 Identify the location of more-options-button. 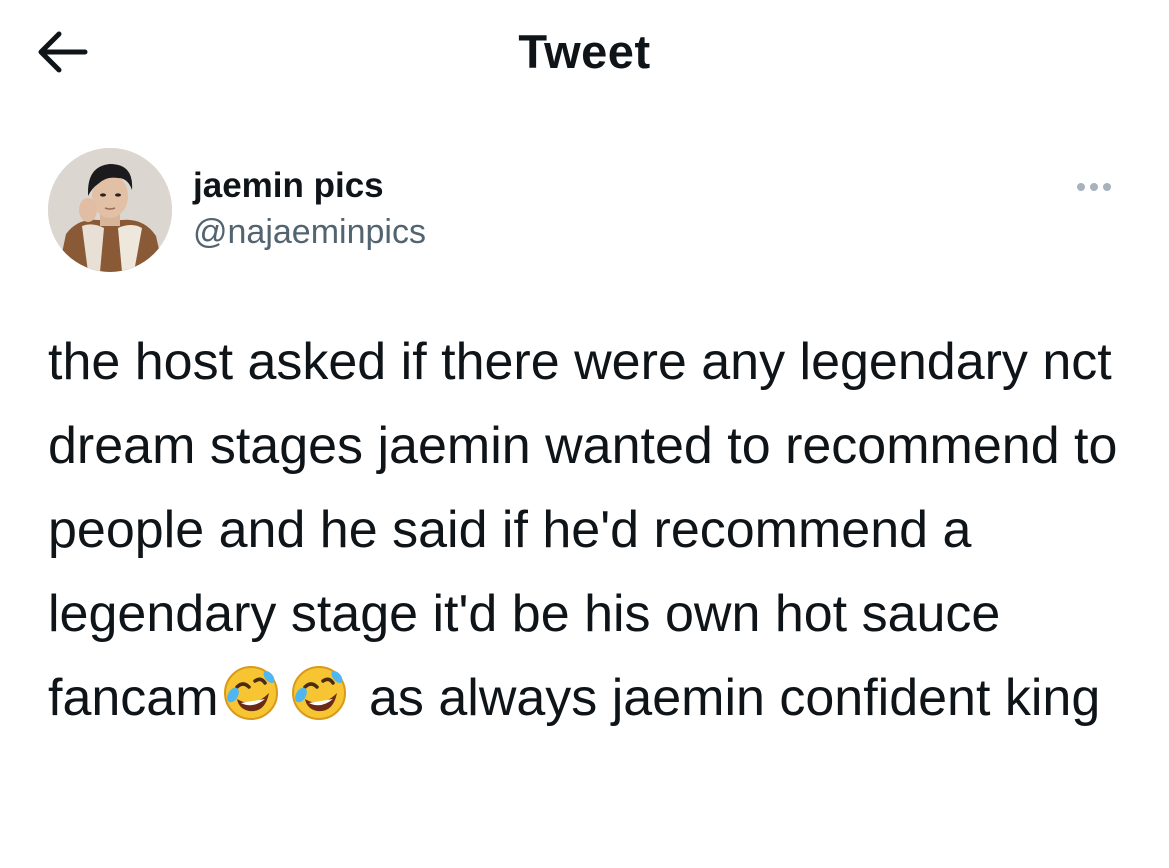
(1094, 187).